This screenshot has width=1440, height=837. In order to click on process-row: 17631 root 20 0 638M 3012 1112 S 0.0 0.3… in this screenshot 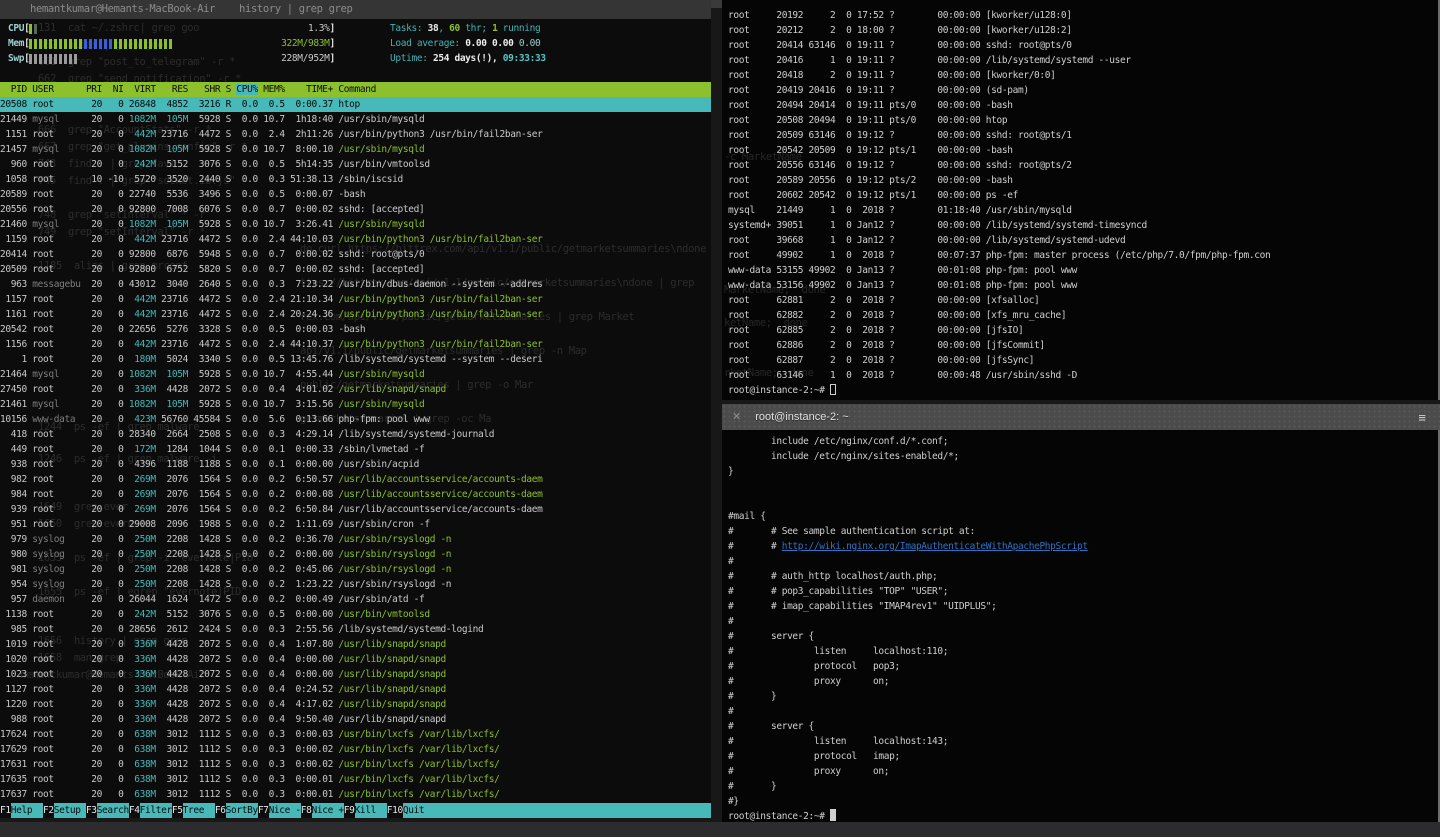, I will do `click(355, 764)`.